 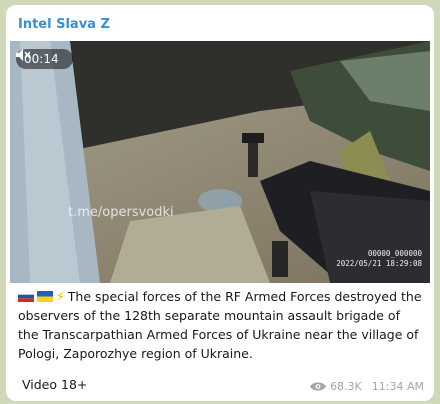 I want to click on content-tag: Video 18+, so click(x=55, y=384).